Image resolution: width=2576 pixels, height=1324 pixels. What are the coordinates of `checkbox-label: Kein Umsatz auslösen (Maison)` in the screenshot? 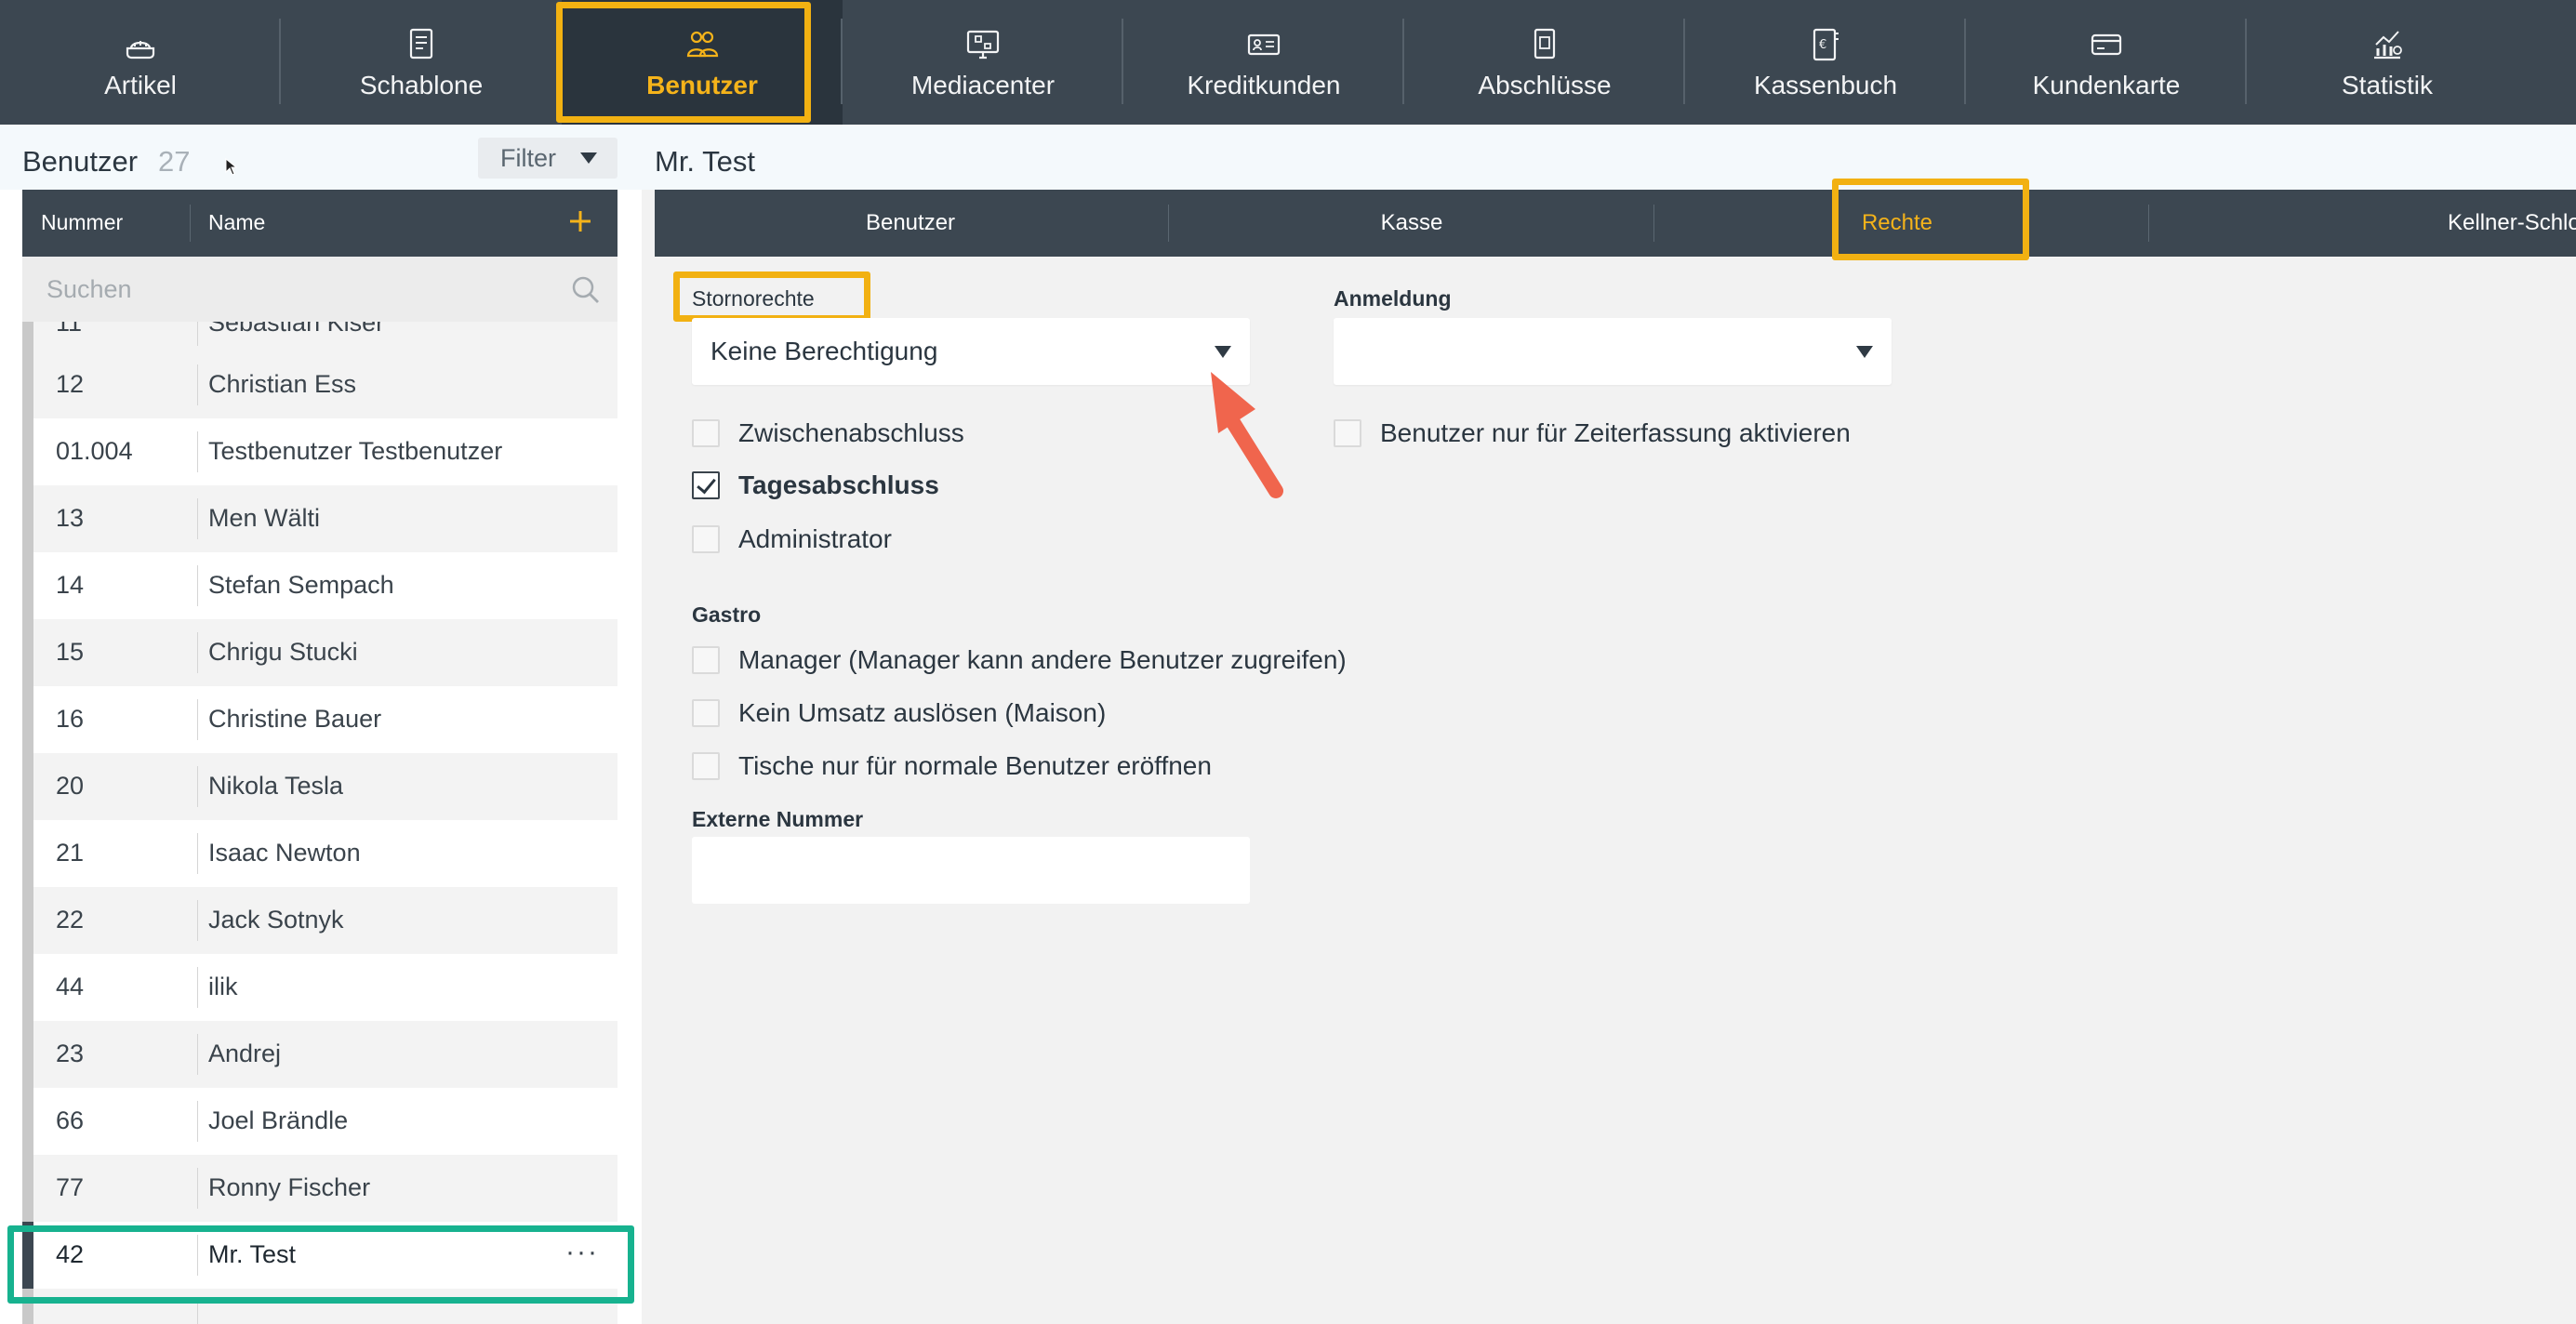 It's located at (922, 712).